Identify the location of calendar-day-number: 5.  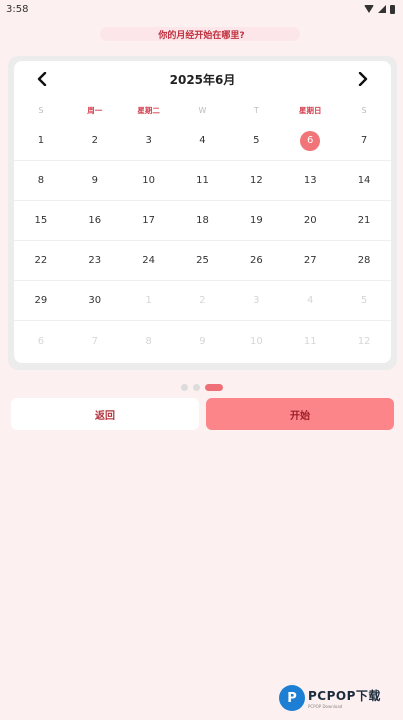
(364, 300).